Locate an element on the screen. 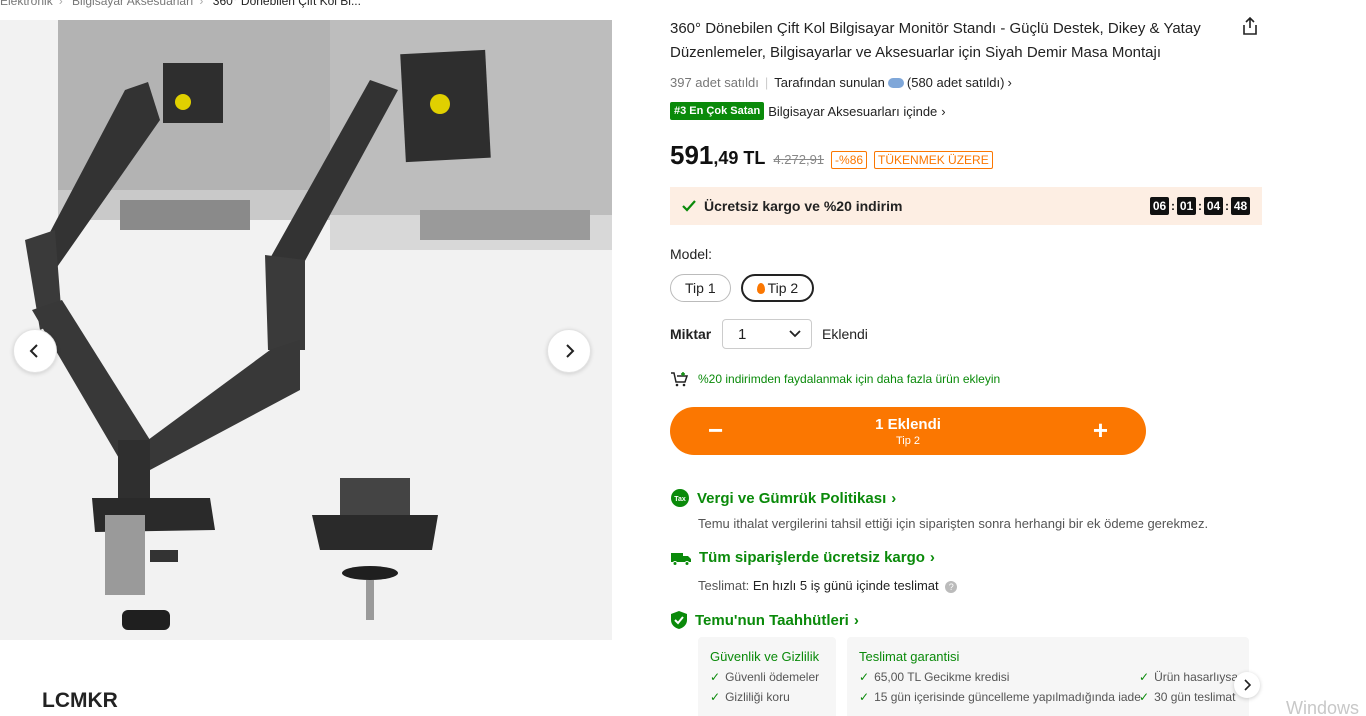  delivery-item: ✓ Ürün hasarlıysa is located at coordinates (1188, 677).